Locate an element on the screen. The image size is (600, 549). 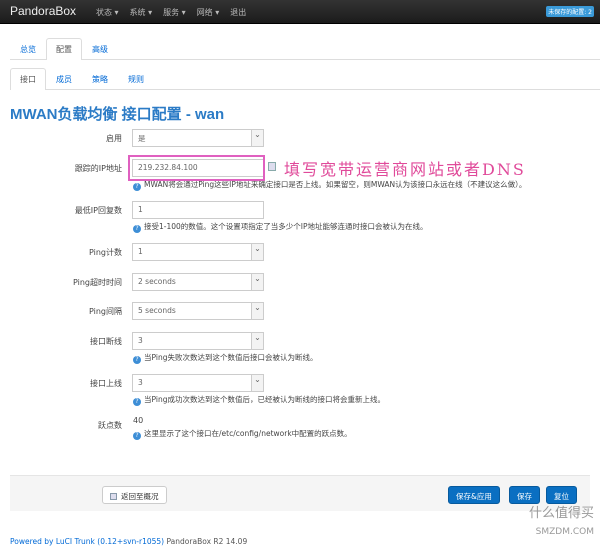
watermark-site: SMZDM.COM is located at coordinates (564, 532).